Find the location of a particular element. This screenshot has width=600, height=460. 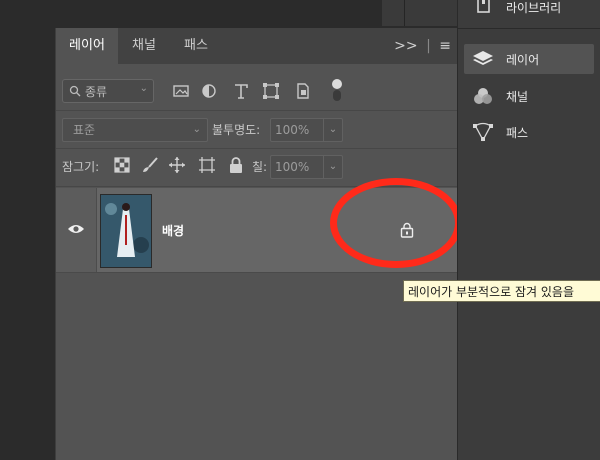

opacity-label: 불투명도: is located at coordinates (236, 130).